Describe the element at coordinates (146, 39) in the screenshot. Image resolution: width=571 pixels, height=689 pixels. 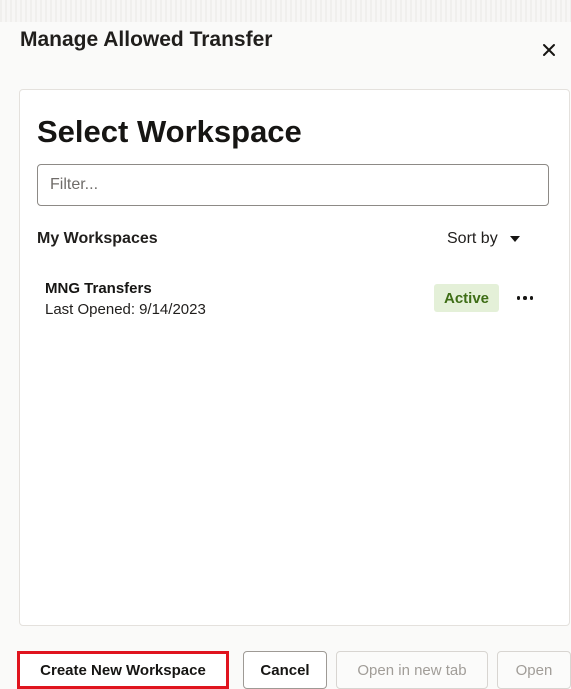
I see `dialog-title: Manage Allowed Transfer` at that location.